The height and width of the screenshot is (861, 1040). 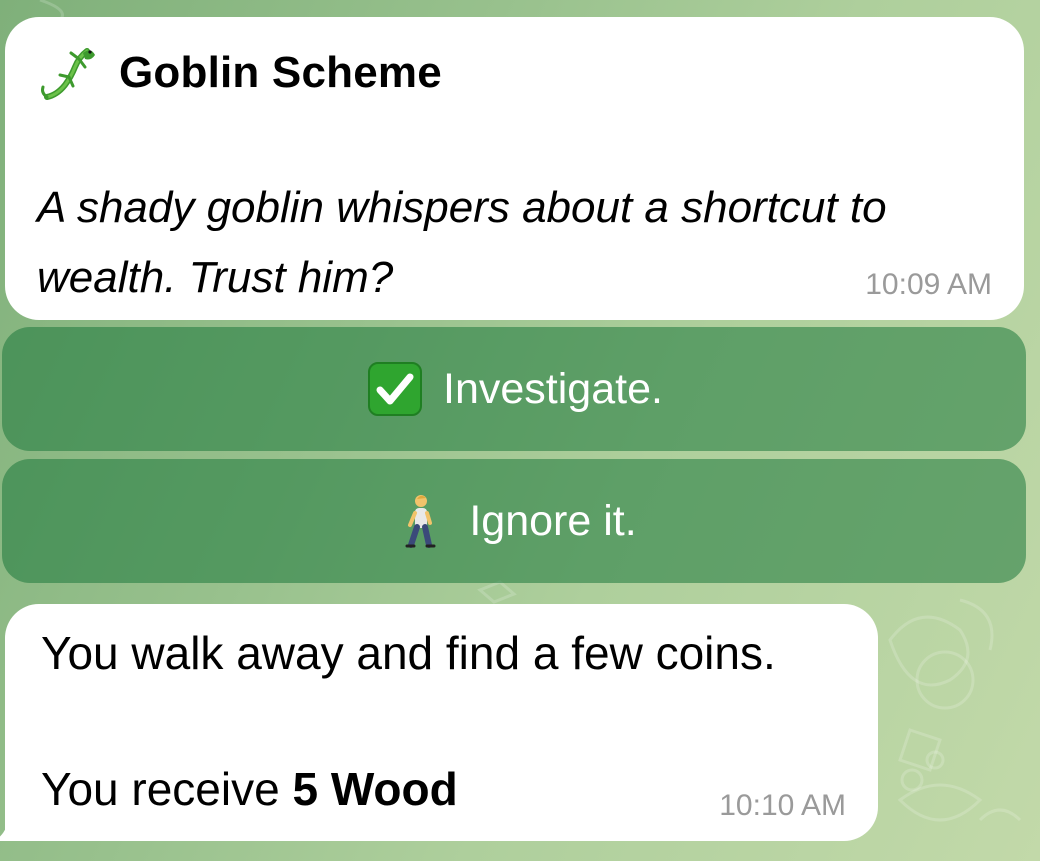 I want to click on reward-prefix: You receive, so click(x=167, y=789).